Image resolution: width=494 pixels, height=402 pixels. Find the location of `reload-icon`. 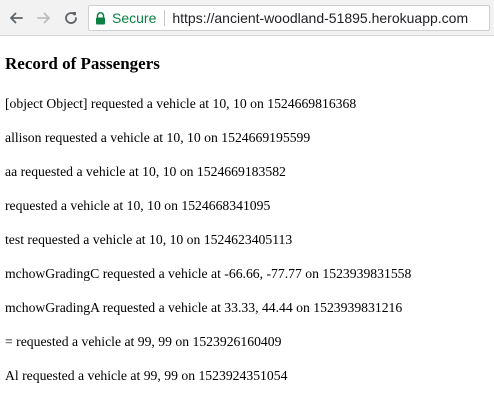

reload-icon is located at coordinates (71, 18).